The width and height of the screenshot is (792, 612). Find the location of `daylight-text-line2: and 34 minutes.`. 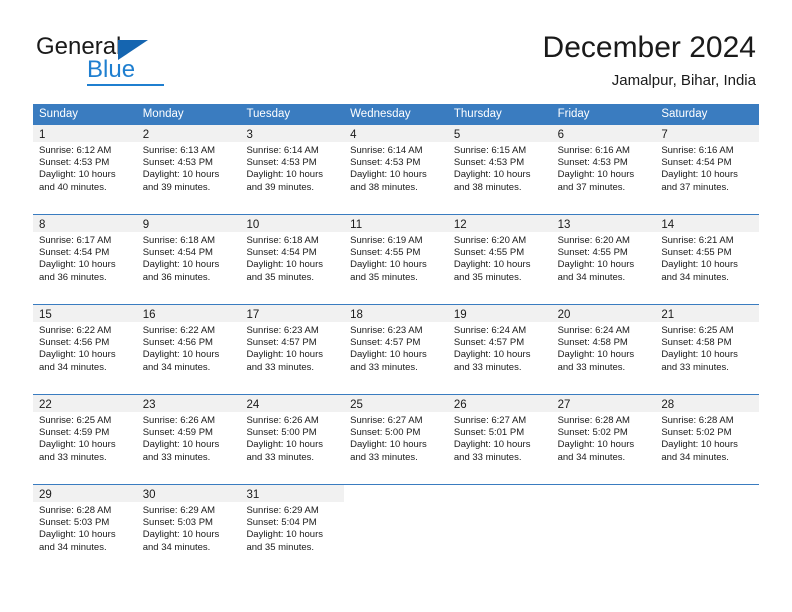

daylight-text-line2: and 34 minutes. is located at coordinates (73, 547).